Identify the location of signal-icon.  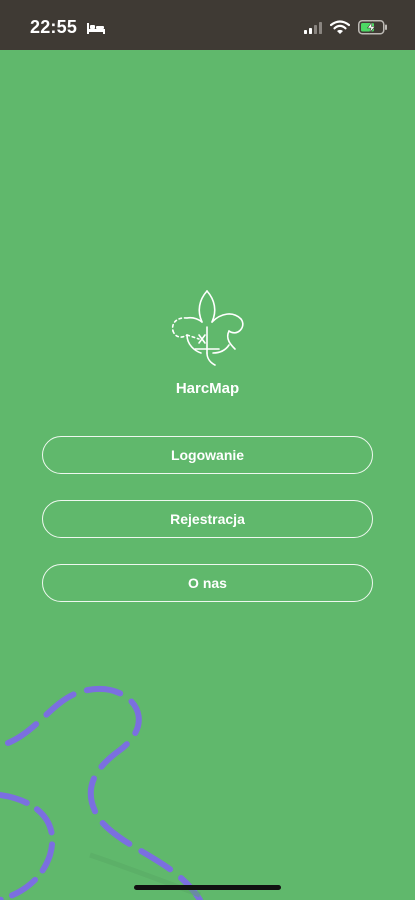
(313, 28).